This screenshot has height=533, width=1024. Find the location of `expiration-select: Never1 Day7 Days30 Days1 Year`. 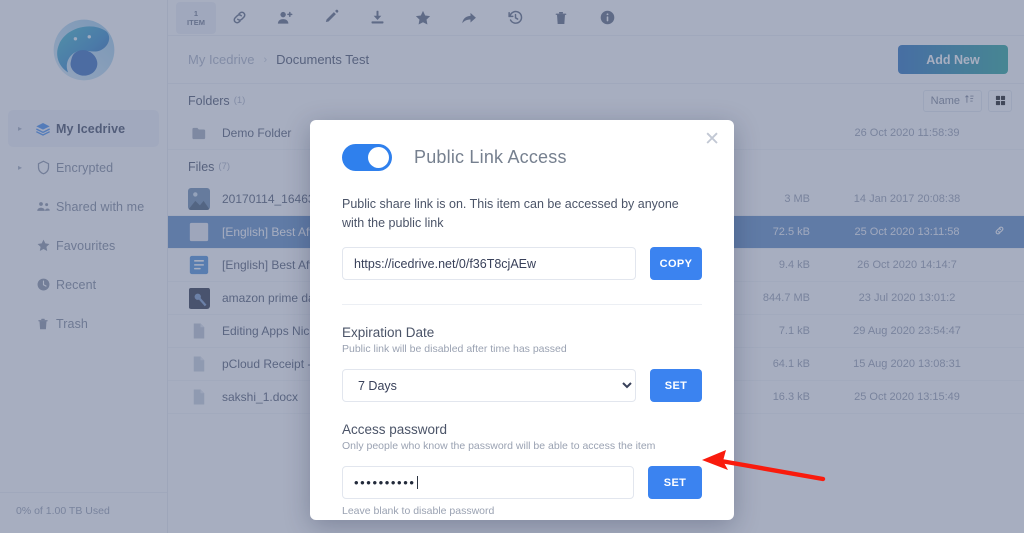

expiration-select: Never1 Day7 Days30 Days1 Year is located at coordinates (489, 385).